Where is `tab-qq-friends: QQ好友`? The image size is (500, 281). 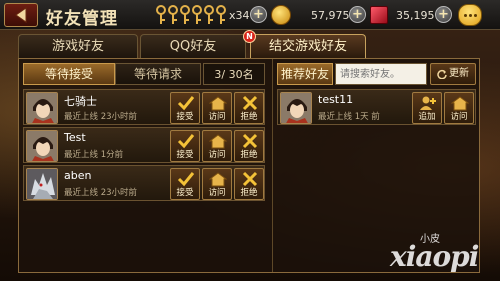 tab-qq-friends: QQ好友 is located at coordinates (193, 46).